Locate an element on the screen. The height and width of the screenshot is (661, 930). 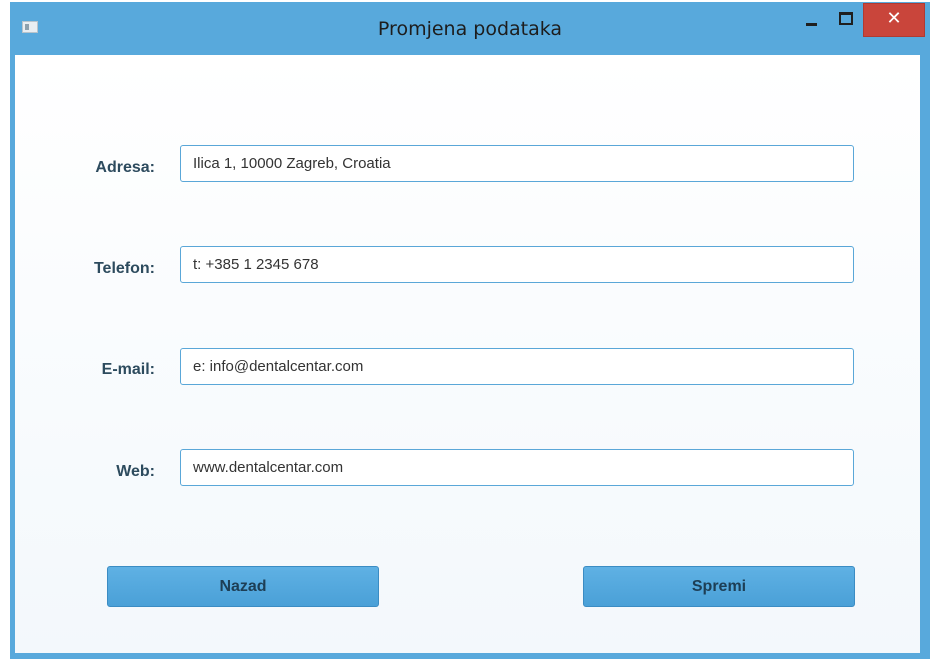
web-input is located at coordinates (517, 467).